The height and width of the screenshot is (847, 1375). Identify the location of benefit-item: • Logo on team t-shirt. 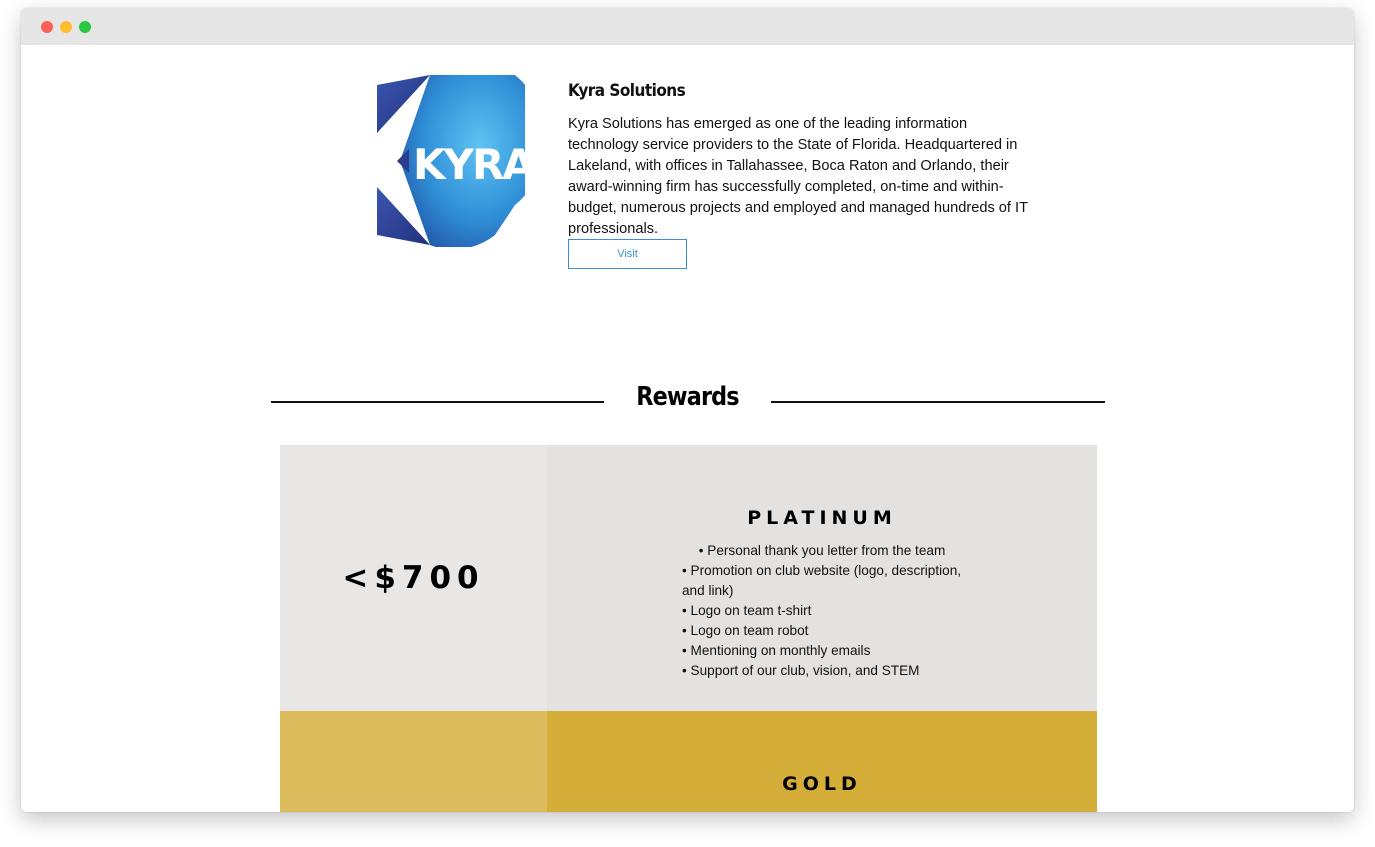
(747, 610).